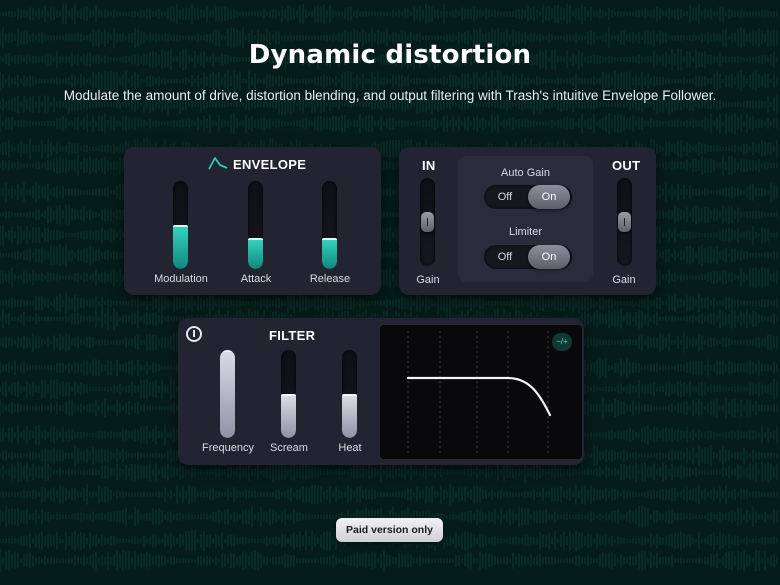 Image resolution: width=780 pixels, height=585 pixels. Describe the element at coordinates (562, 342) in the screenshot. I see `graph-zoom-toggle: −/+` at that location.